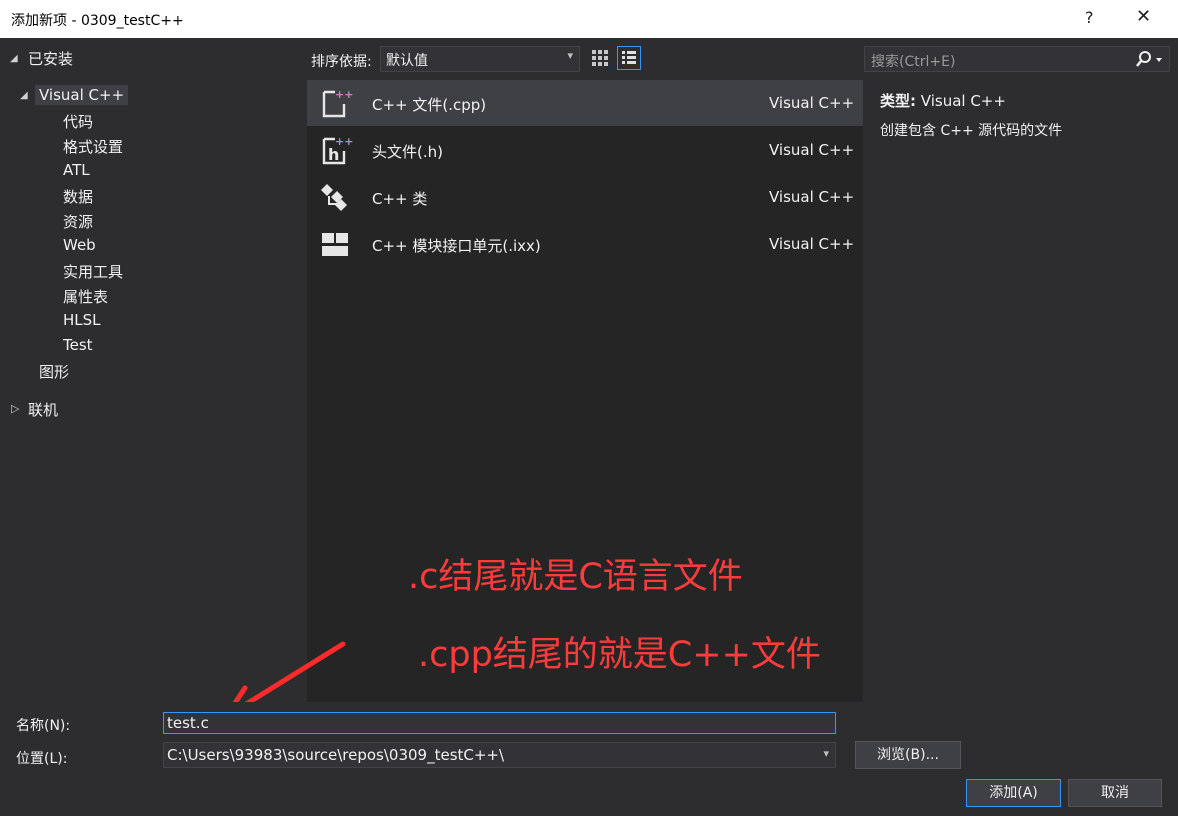 The image size is (1178, 816). I want to click on window-title: 添加新项 - 0309_testC++, so click(97, 21).